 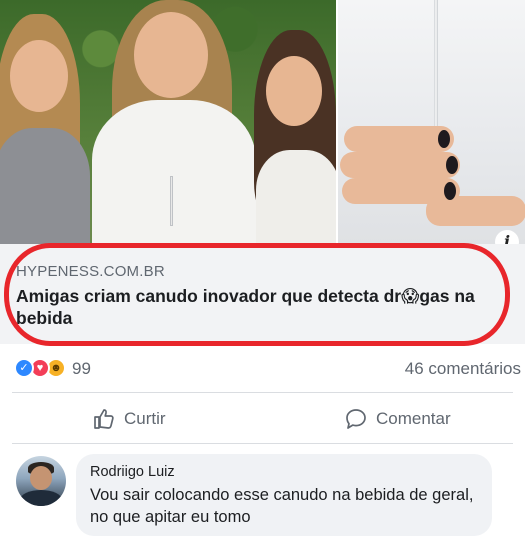 I want to click on person-right-face, so click(x=294, y=91).